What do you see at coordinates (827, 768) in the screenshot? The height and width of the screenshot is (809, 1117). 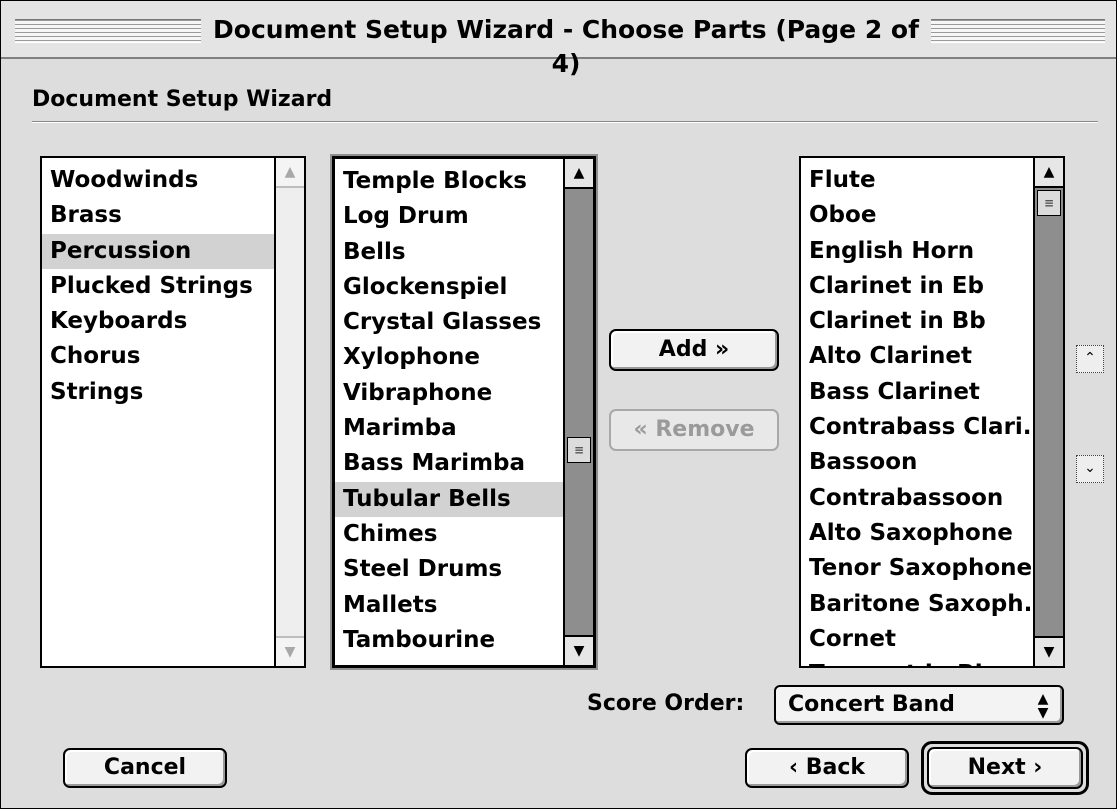 I see `back-button: ‹ Back` at bounding box center [827, 768].